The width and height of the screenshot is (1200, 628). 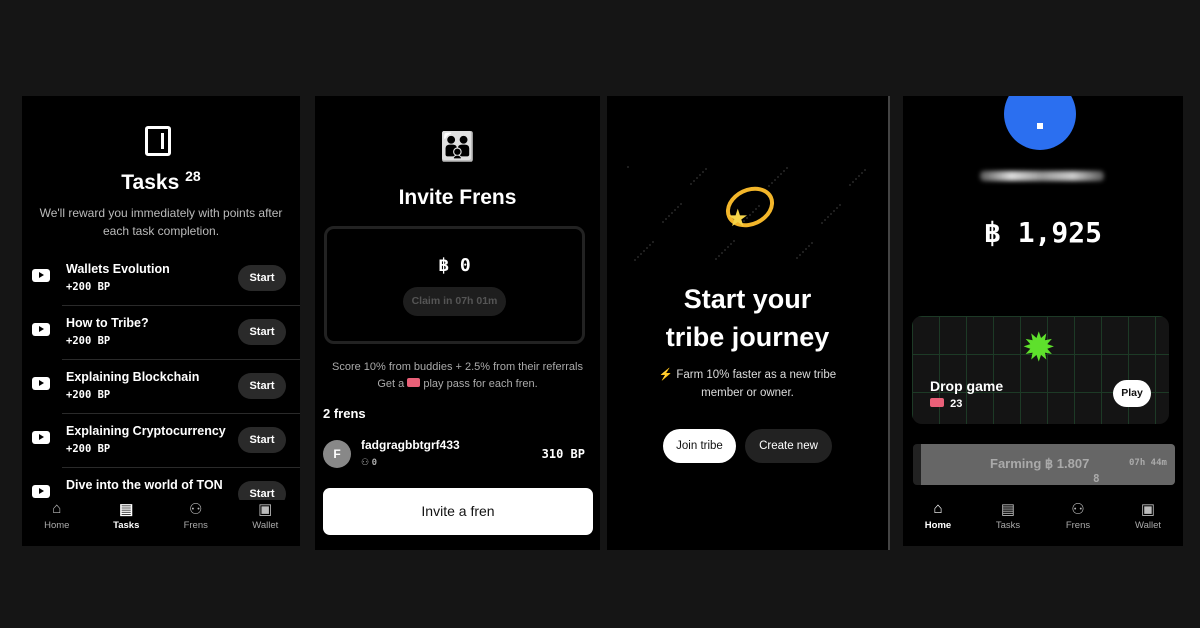 I want to click on farming-button: Farming ฿ 1.807 8 07h 44m, so click(x=1044, y=464).